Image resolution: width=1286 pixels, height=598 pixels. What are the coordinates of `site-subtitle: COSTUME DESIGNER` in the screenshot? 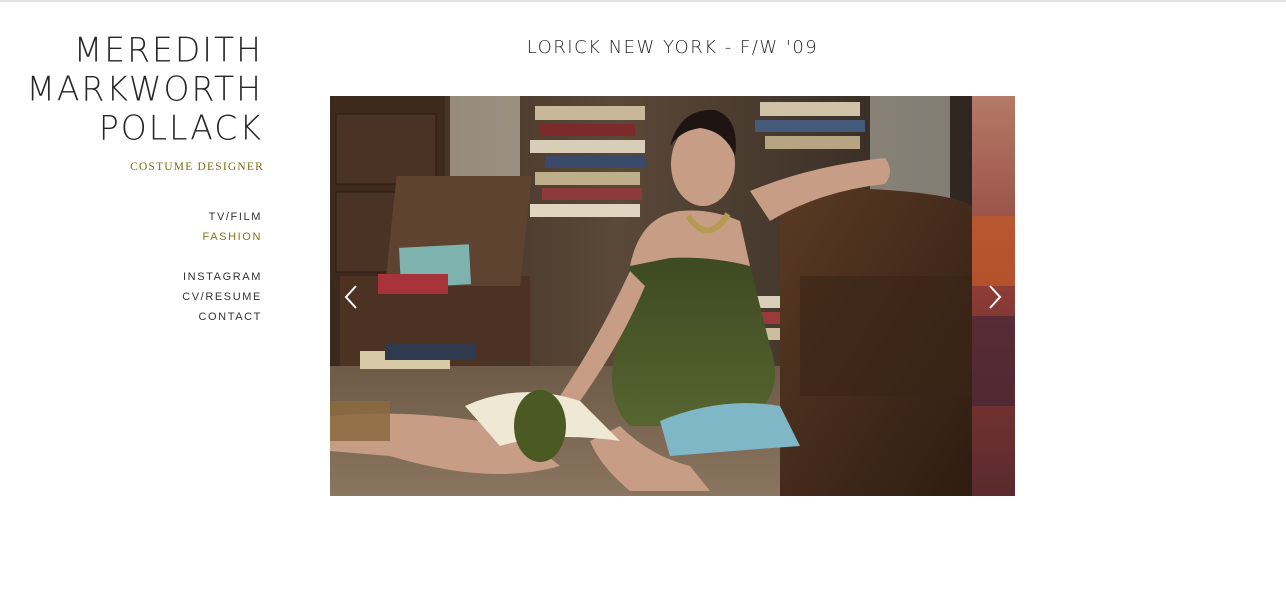 It's located at (197, 167).